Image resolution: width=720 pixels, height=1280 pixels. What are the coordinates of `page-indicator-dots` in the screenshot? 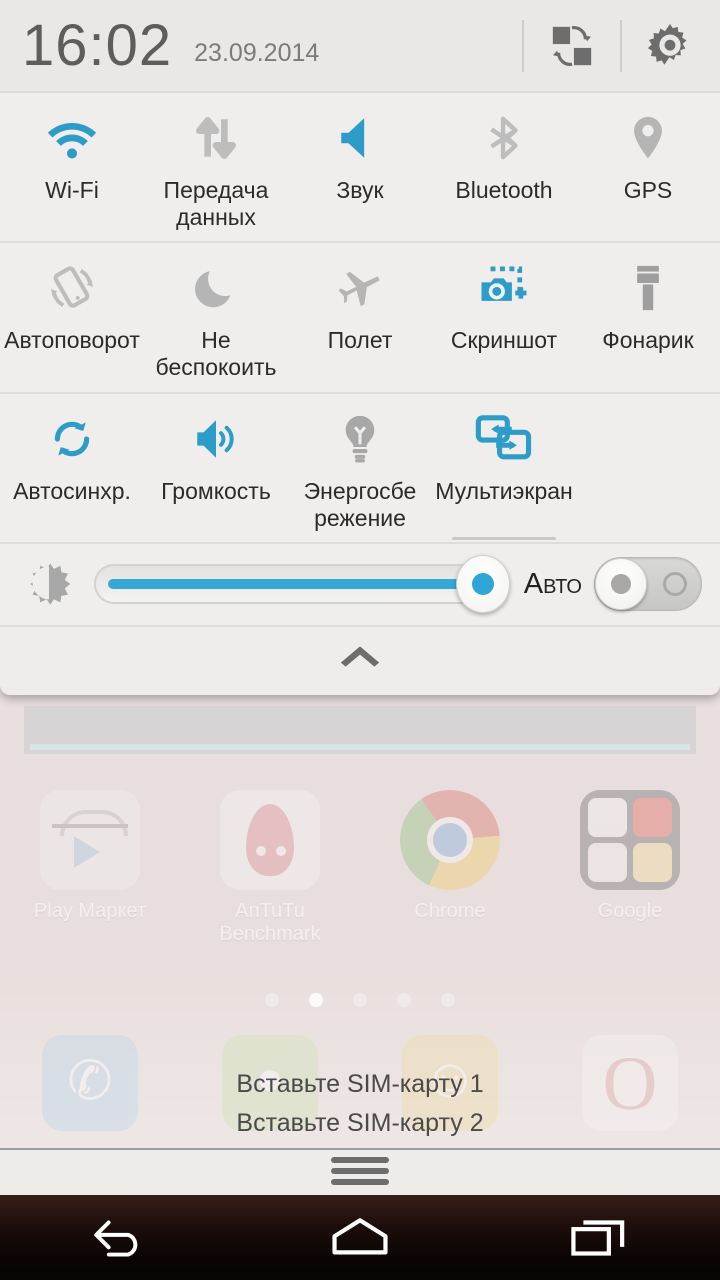 It's located at (360, 1000).